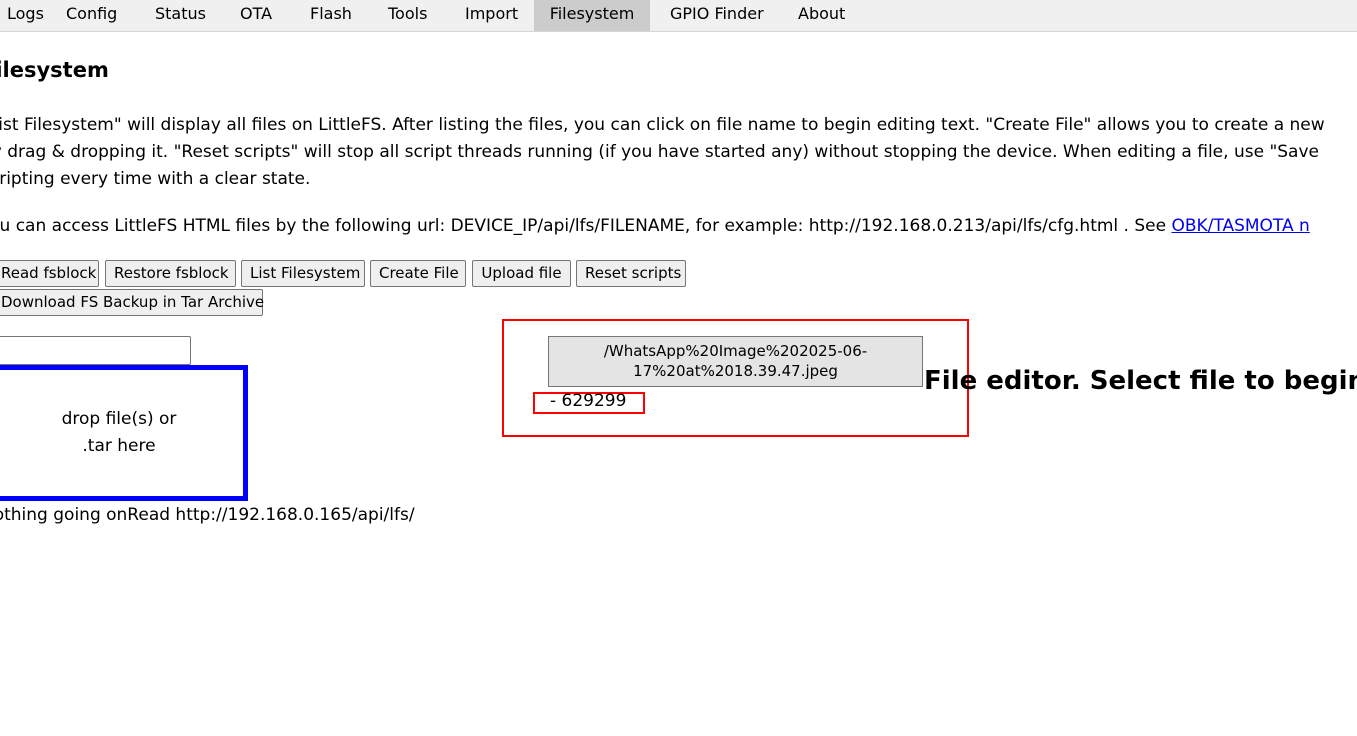 The width and height of the screenshot is (1357, 736). What do you see at coordinates (592, 15) in the screenshot?
I see `tab-filesystem: Filesystem` at bounding box center [592, 15].